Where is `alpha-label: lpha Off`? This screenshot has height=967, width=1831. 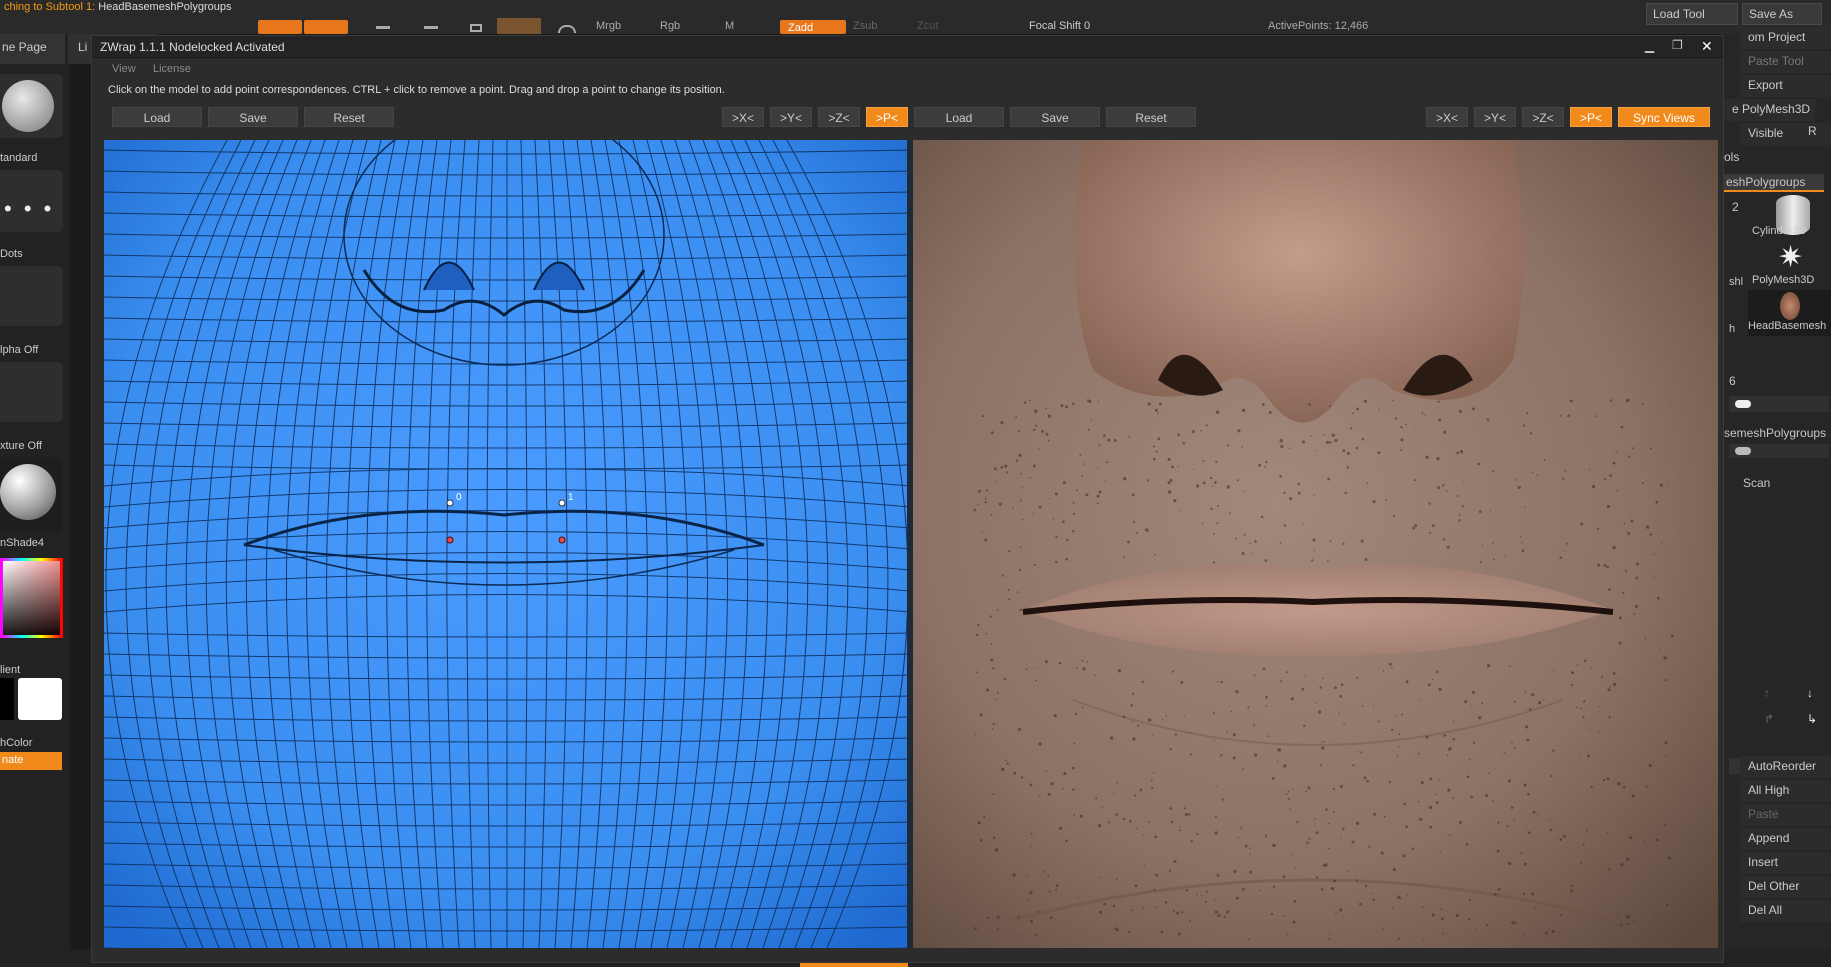
alpha-label: lpha Off is located at coordinates (19, 350).